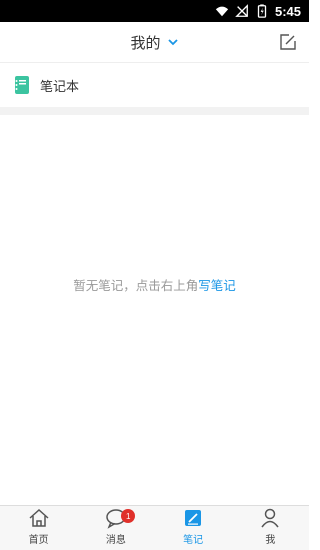  I want to click on empty-state-text: 暂无笔记，点击右上角, so click(136, 285).